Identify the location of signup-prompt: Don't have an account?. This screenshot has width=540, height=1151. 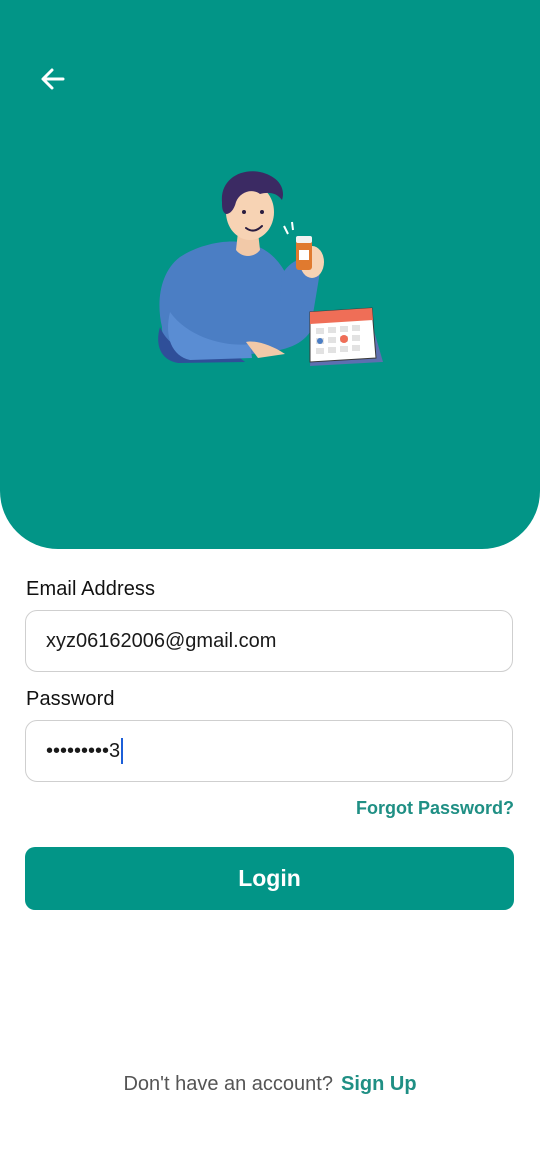
(228, 1084).